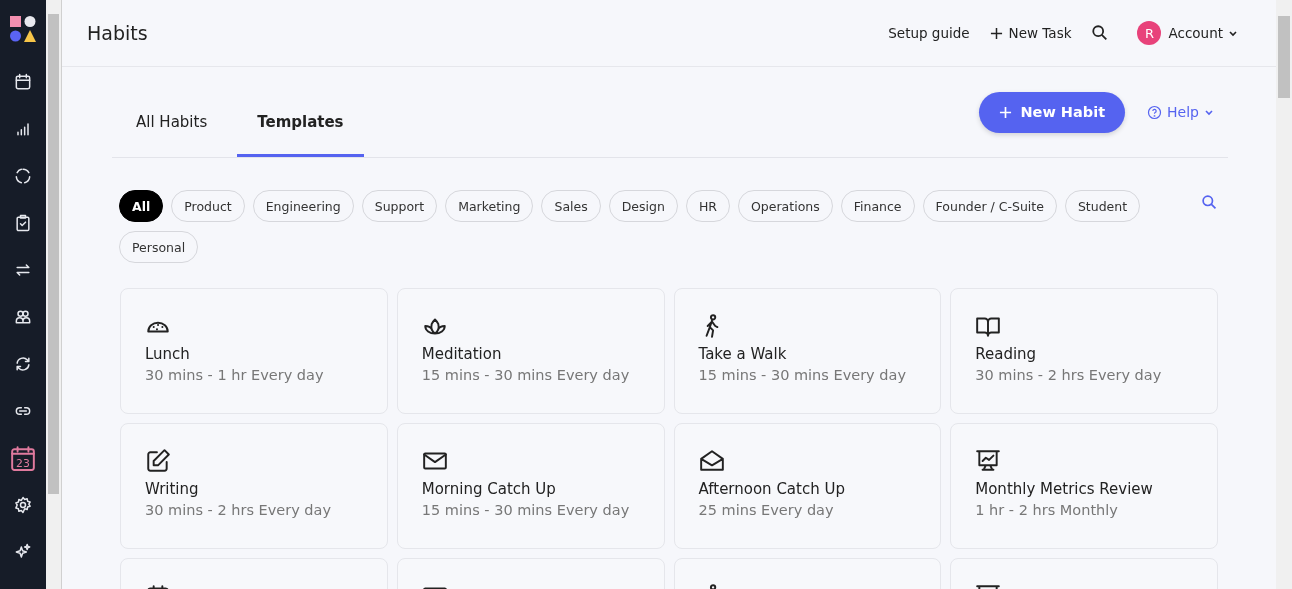  I want to click on filter-chip: HR, so click(707, 206).